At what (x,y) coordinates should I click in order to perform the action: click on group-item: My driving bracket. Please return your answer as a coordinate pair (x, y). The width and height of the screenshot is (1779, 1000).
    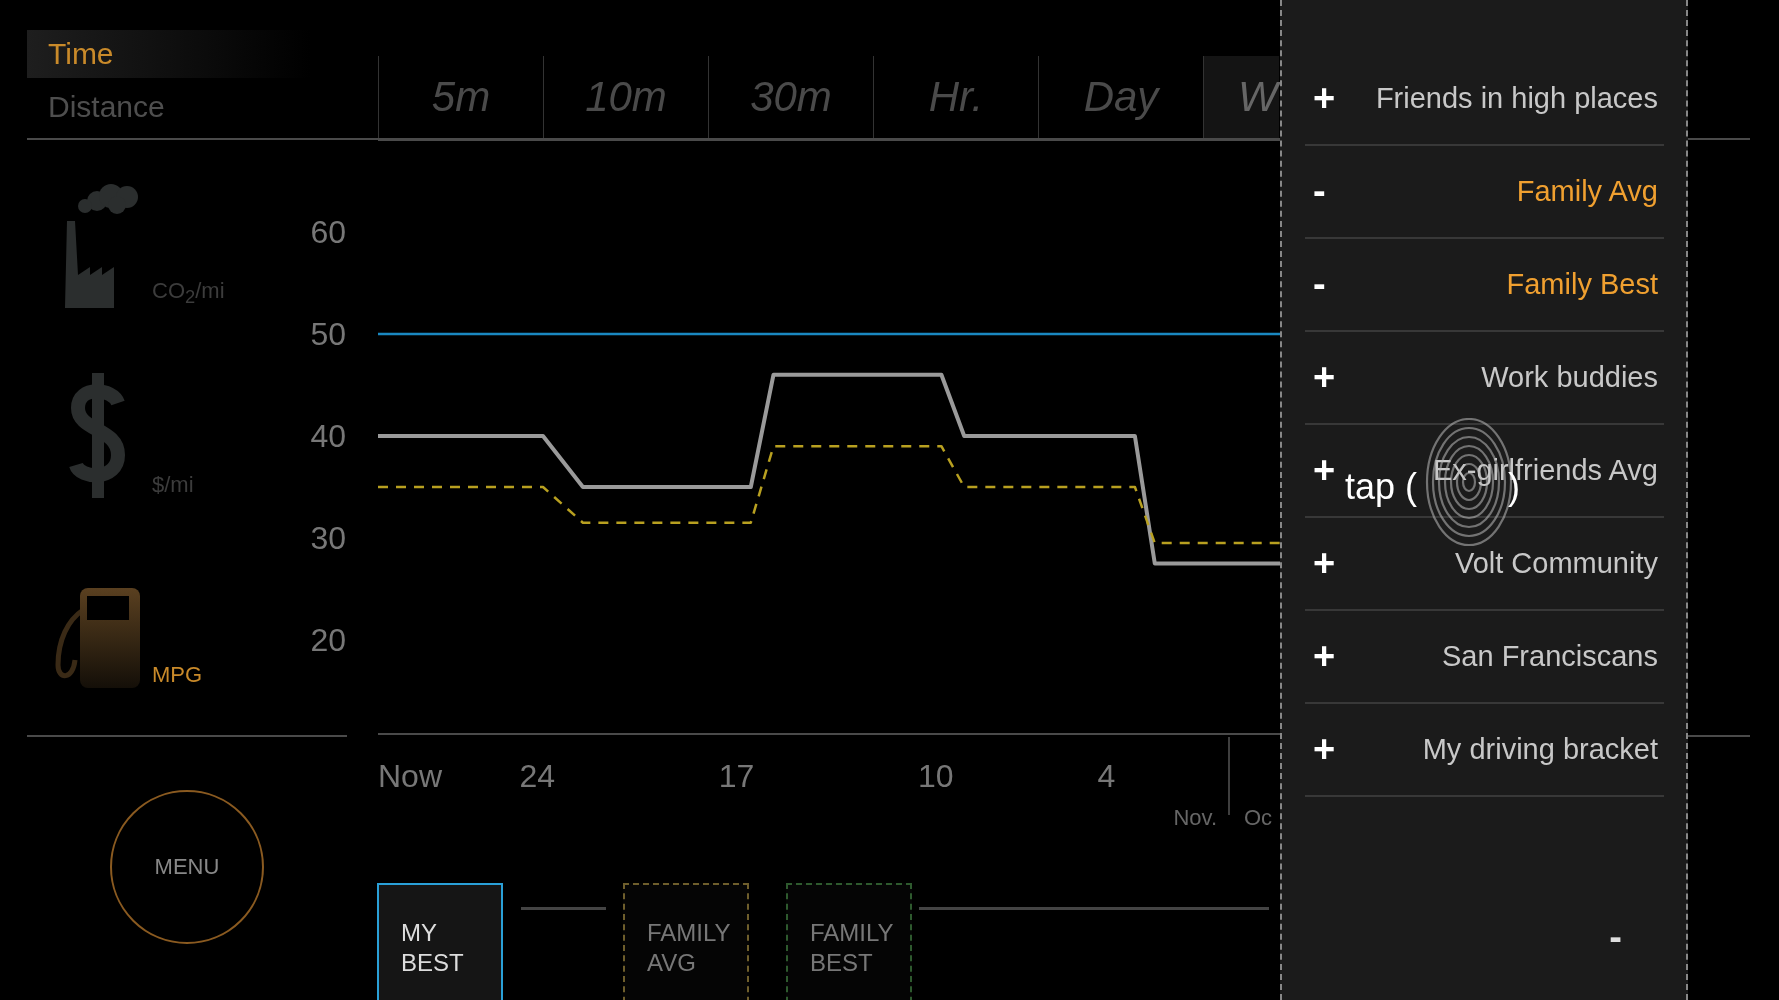
    Looking at the image, I should click on (1540, 749).